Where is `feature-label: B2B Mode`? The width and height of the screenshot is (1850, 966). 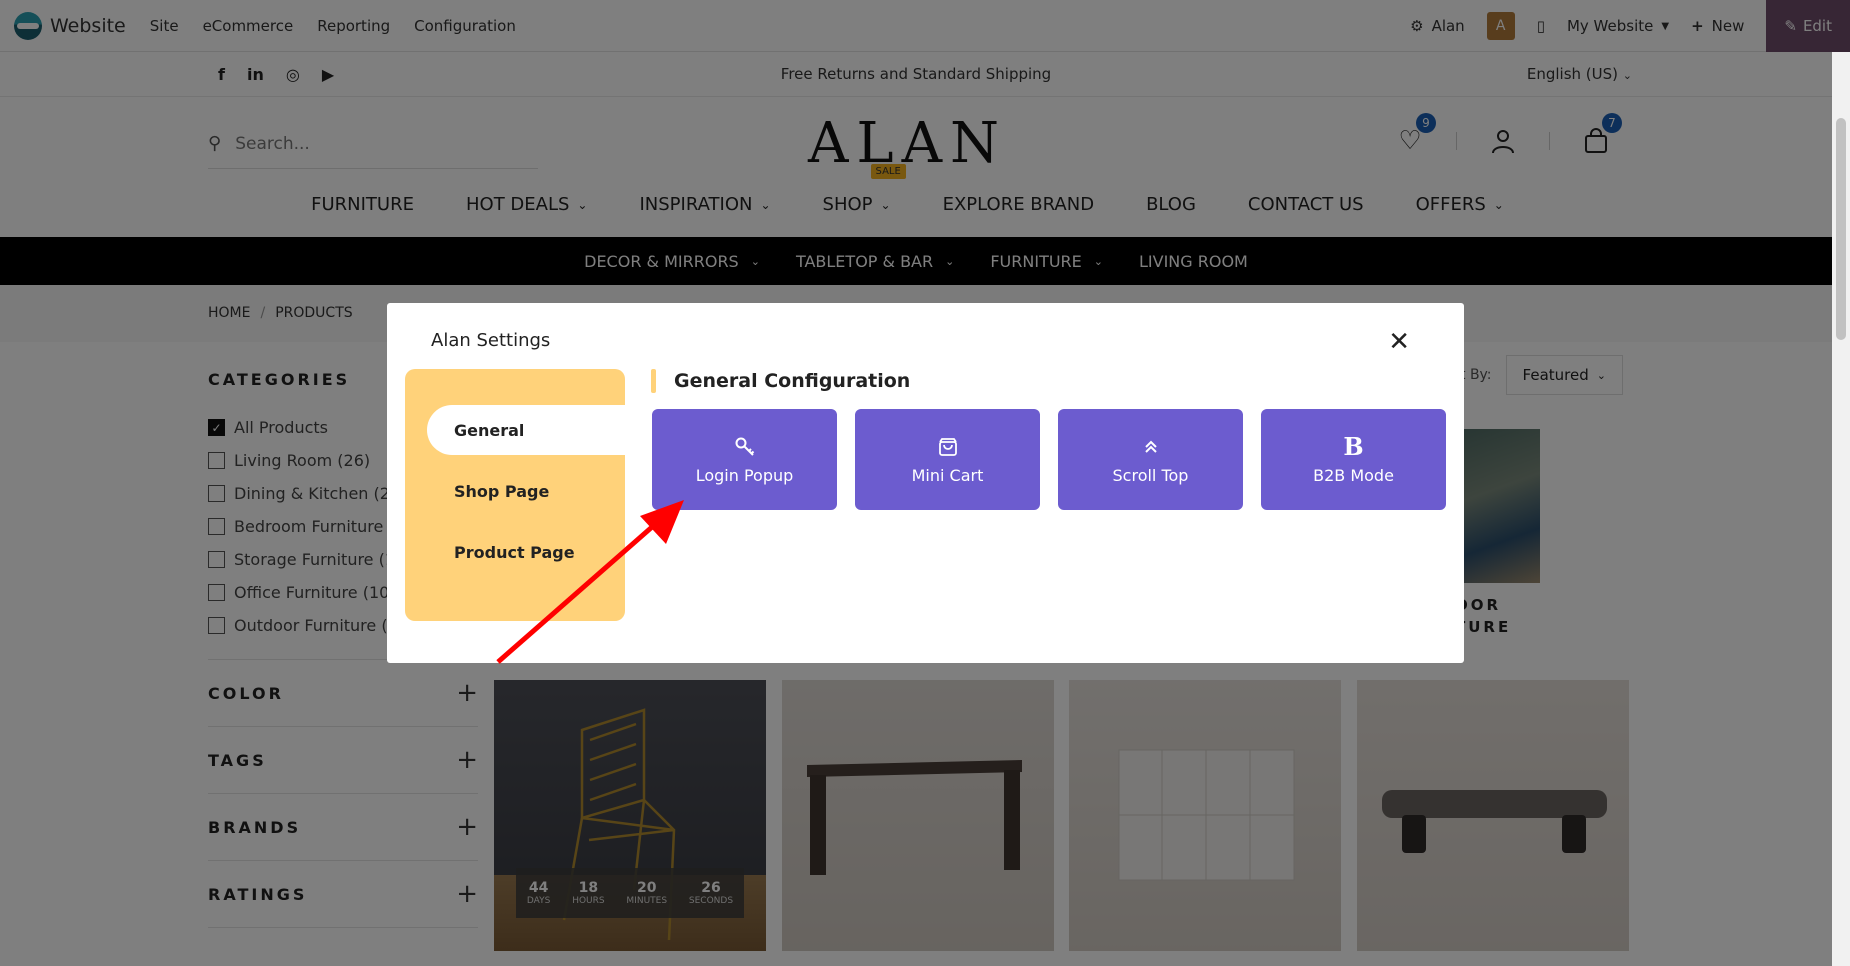 feature-label: B2B Mode is located at coordinates (1353, 475).